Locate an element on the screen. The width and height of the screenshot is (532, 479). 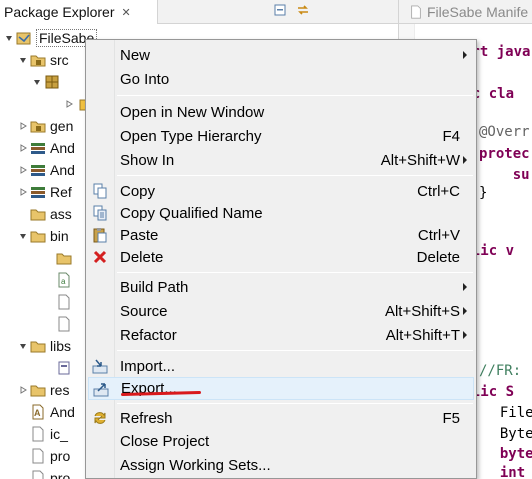
menu-item-label: Copy Qualified Name is located at coordinates (191, 213).